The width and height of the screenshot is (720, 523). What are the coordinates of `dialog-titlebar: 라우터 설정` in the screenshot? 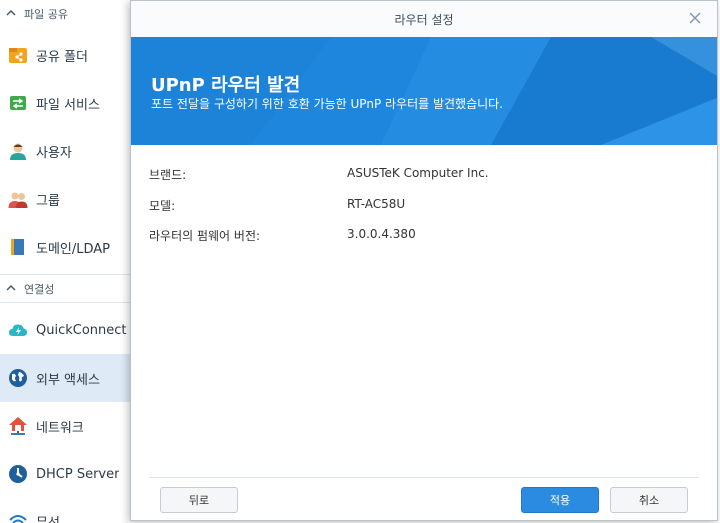 It's located at (424, 19).